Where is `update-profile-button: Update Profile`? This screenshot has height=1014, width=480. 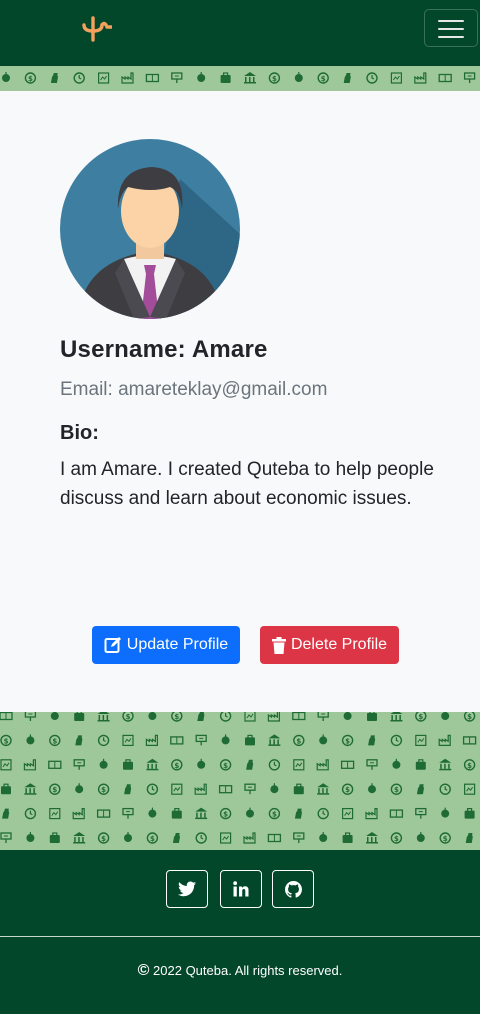 update-profile-button: Update Profile is located at coordinates (166, 645).